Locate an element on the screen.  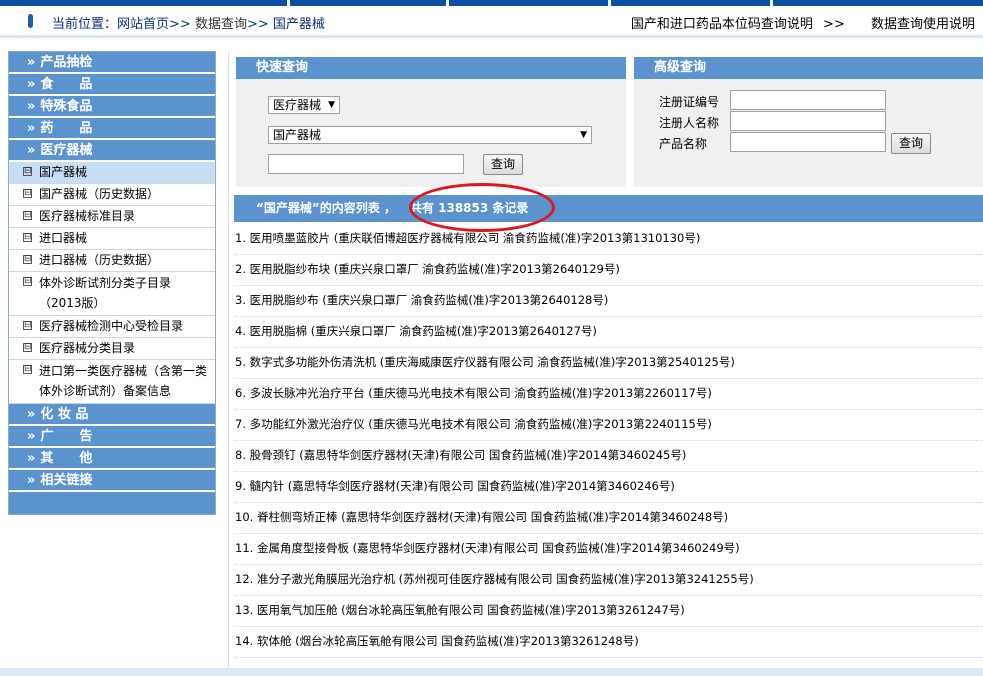
sidebar-cat-label: 食 品 is located at coordinates (66, 84).